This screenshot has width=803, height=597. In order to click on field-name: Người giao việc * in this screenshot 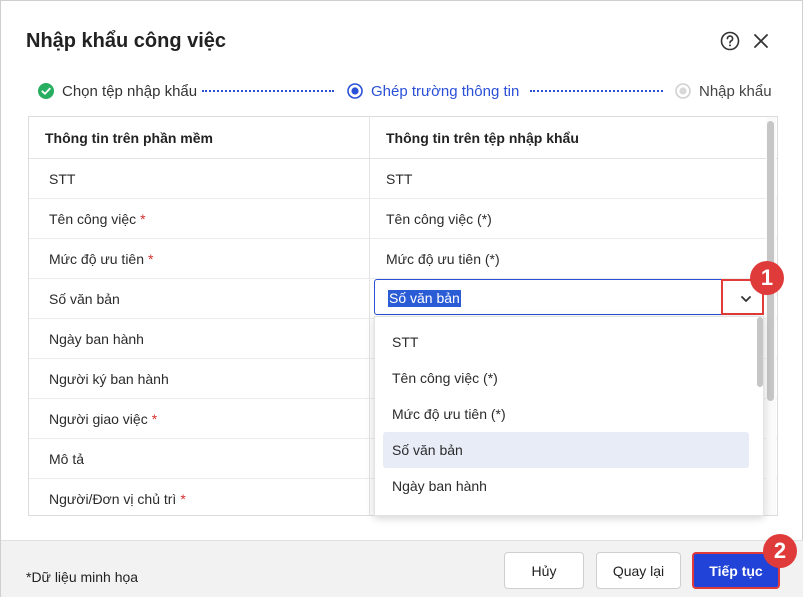, I will do `click(103, 419)`.